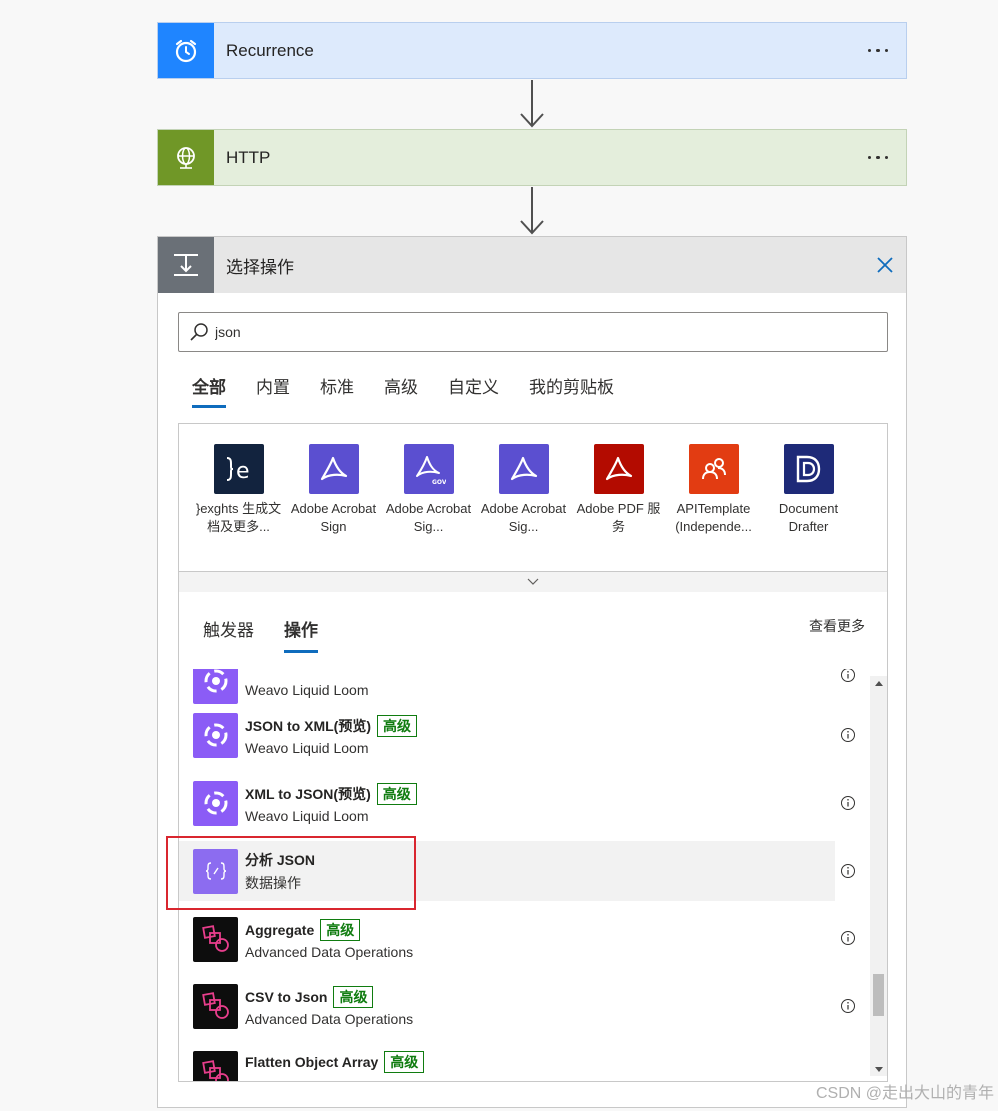 The image size is (998, 1111). What do you see at coordinates (337, 390) in the screenshot?
I see `tab-standard: 标准` at bounding box center [337, 390].